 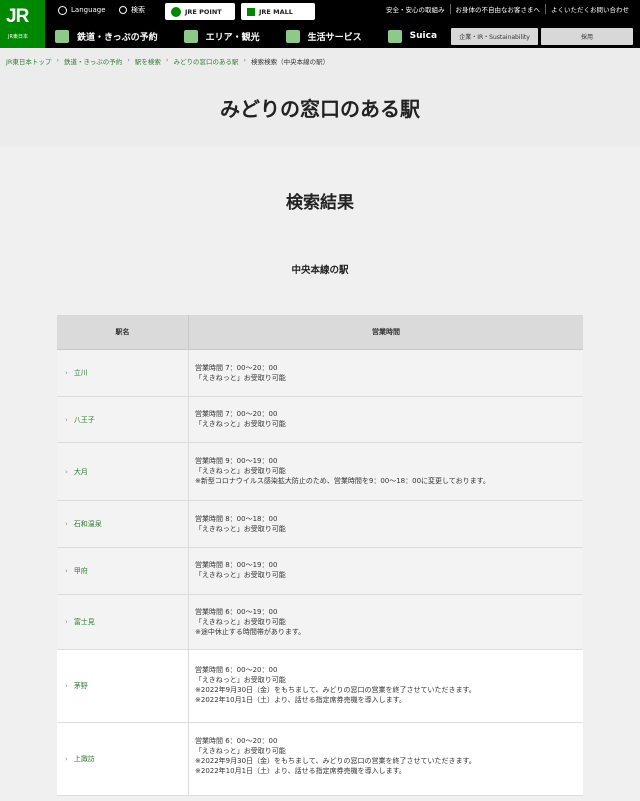 I want to click on station-link: › 大月, so click(x=123, y=471).